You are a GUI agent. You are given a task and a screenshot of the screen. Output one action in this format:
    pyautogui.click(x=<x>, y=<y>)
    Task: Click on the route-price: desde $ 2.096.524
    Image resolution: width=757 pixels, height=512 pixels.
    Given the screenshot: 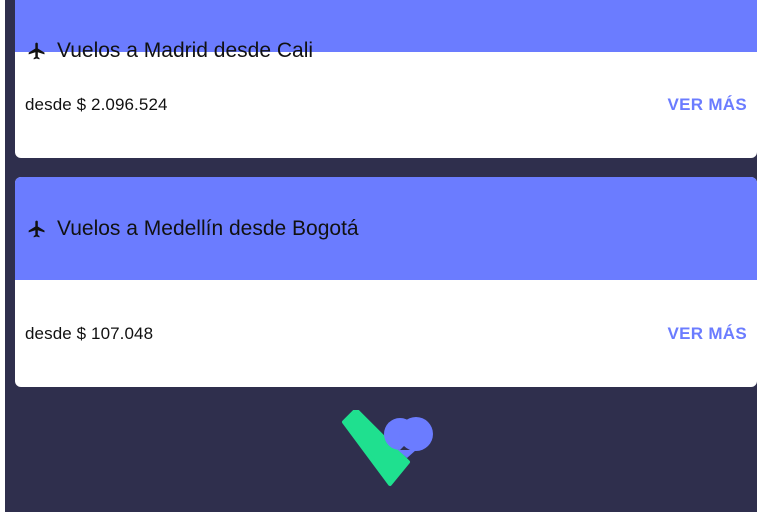 What is the action you would take?
    pyautogui.click(x=96, y=104)
    